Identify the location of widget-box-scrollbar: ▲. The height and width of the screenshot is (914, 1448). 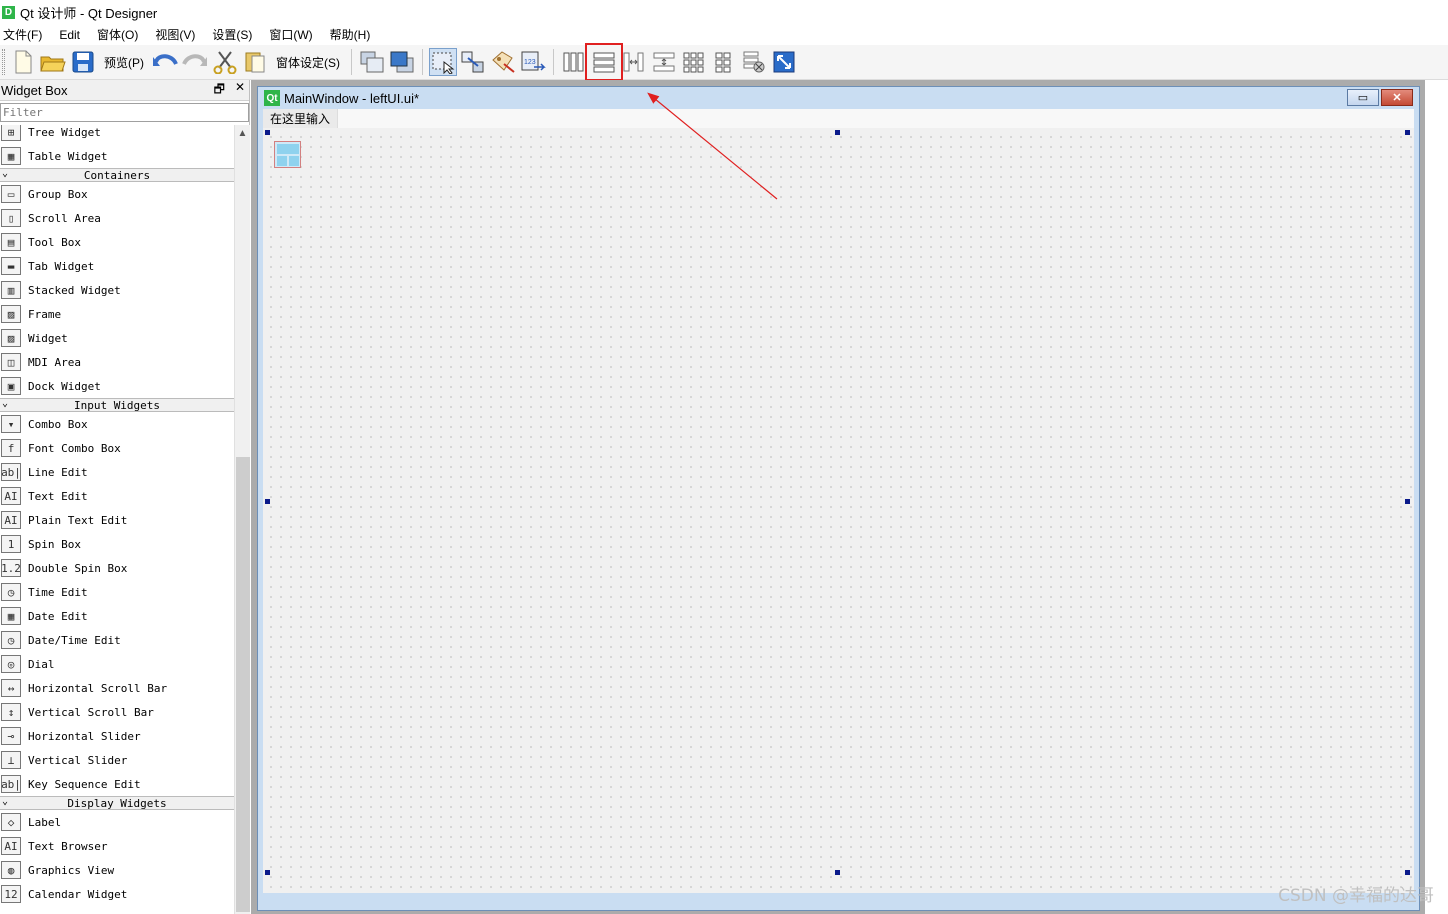
(242, 519).